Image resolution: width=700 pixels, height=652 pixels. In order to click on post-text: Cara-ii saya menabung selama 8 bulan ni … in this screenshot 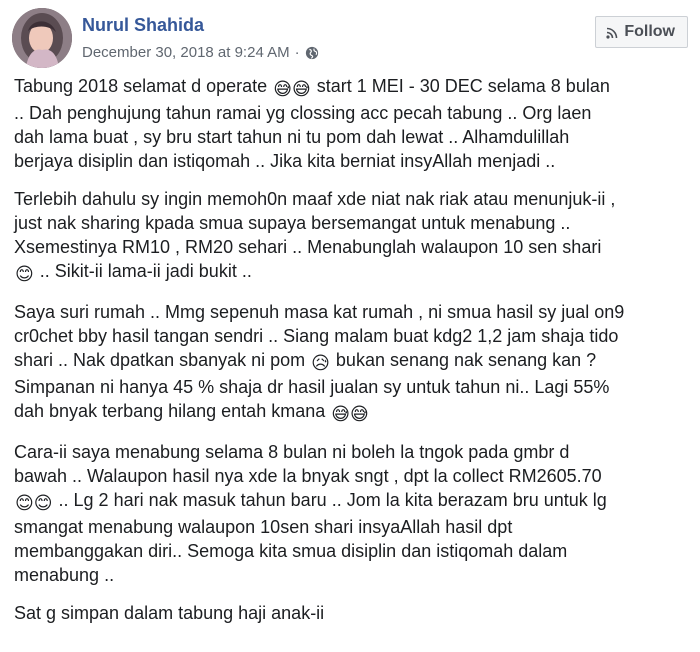, I will do `click(292, 452)`.